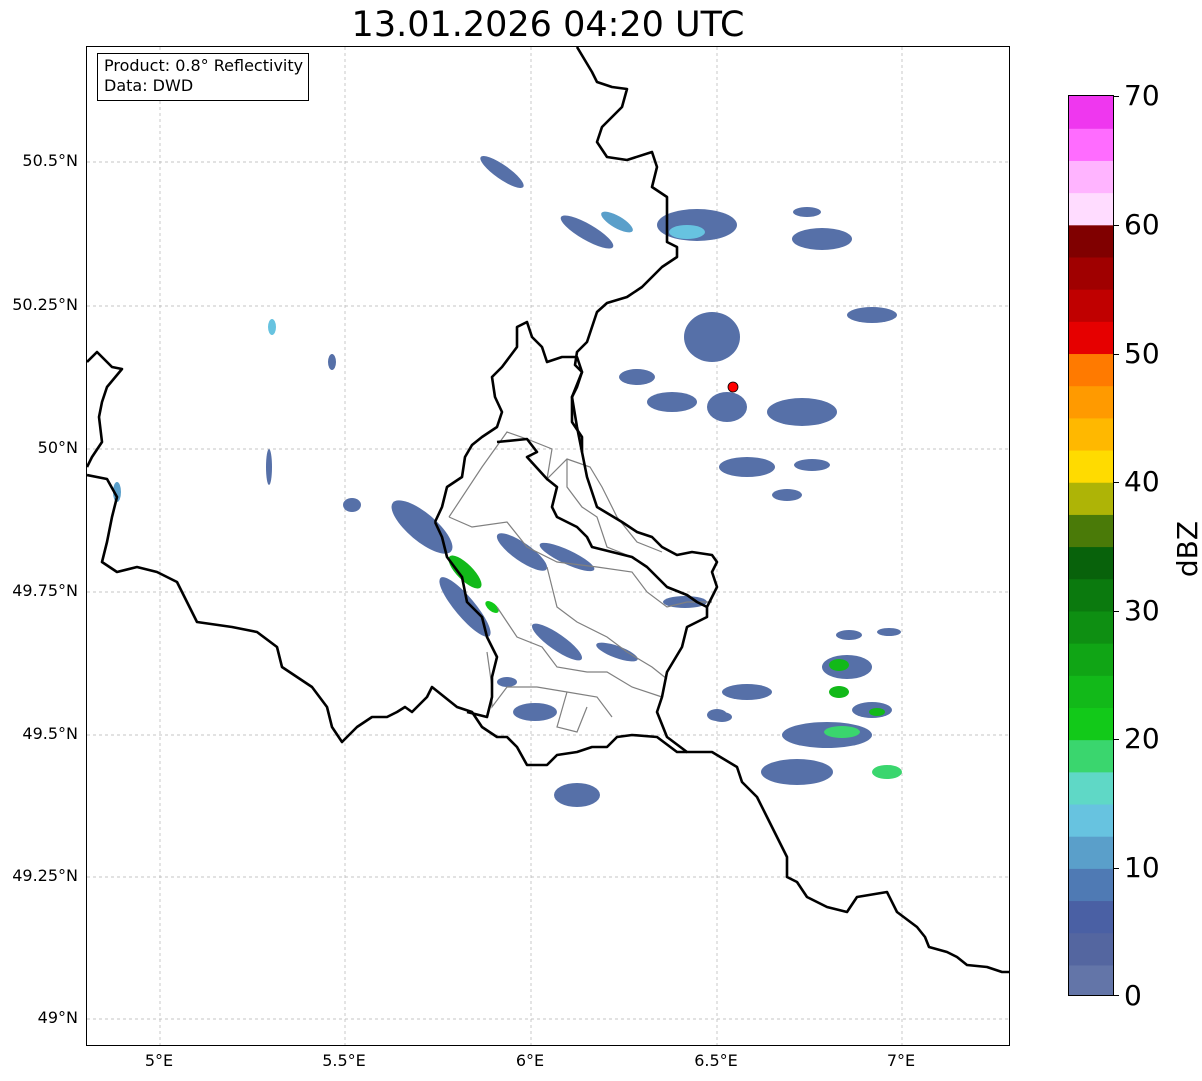 The width and height of the screenshot is (1202, 1081). I want to click on lat-tick-label: 50°N, so click(57, 447).